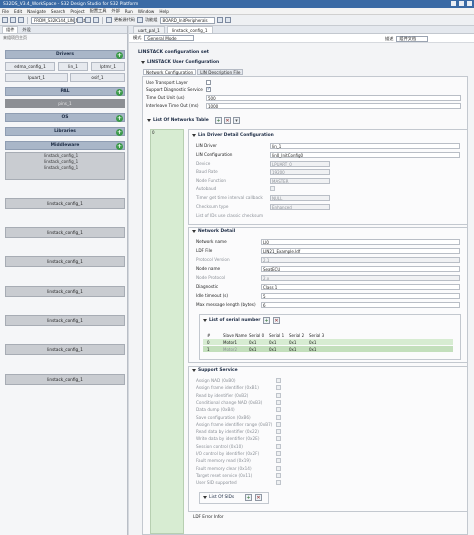 The height and width of the screenshot is (535, 474). I want to click on component-osif: osif_1, so click(97, 77).